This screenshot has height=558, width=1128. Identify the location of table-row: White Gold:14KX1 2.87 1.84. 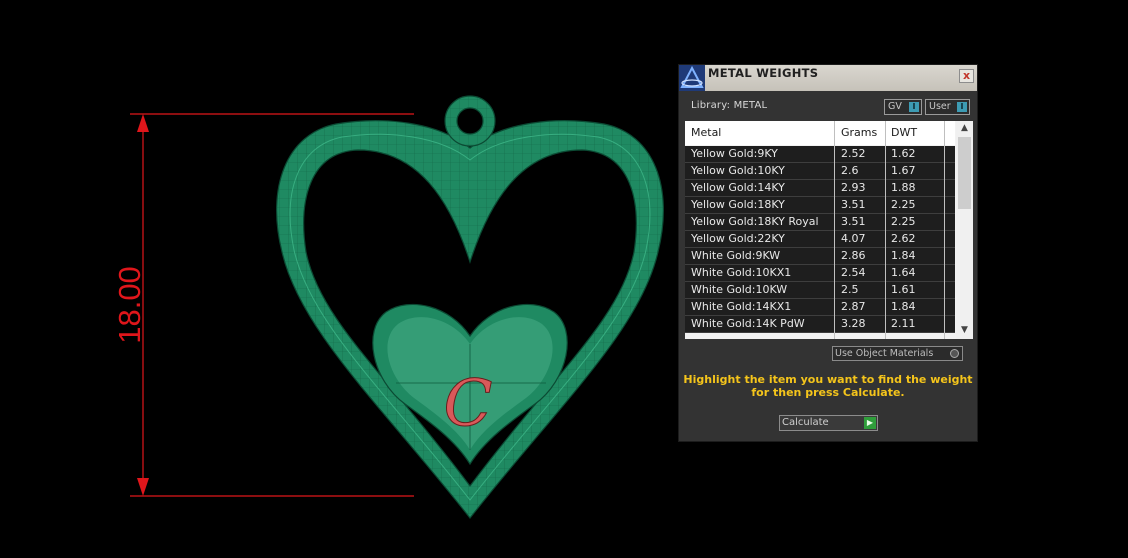
(820, 307).